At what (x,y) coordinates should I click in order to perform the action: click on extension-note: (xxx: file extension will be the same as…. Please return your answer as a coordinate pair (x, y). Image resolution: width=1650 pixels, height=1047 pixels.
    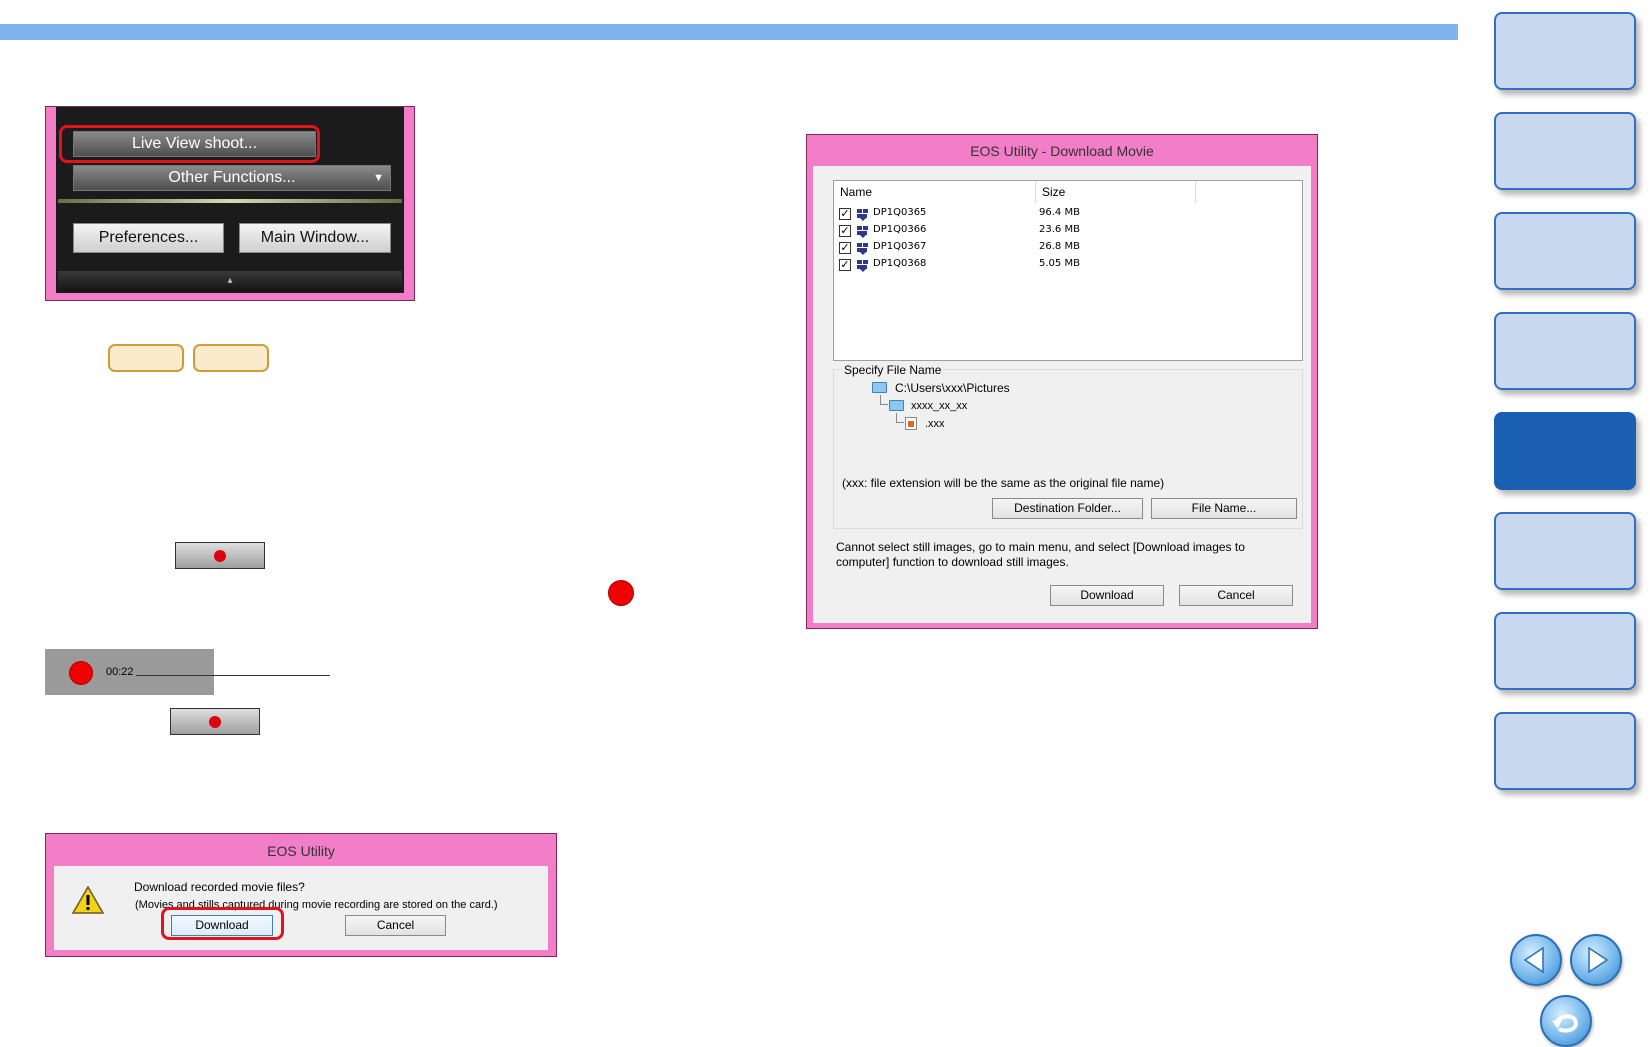
    Looking at the image, I should click on (1003, 483).